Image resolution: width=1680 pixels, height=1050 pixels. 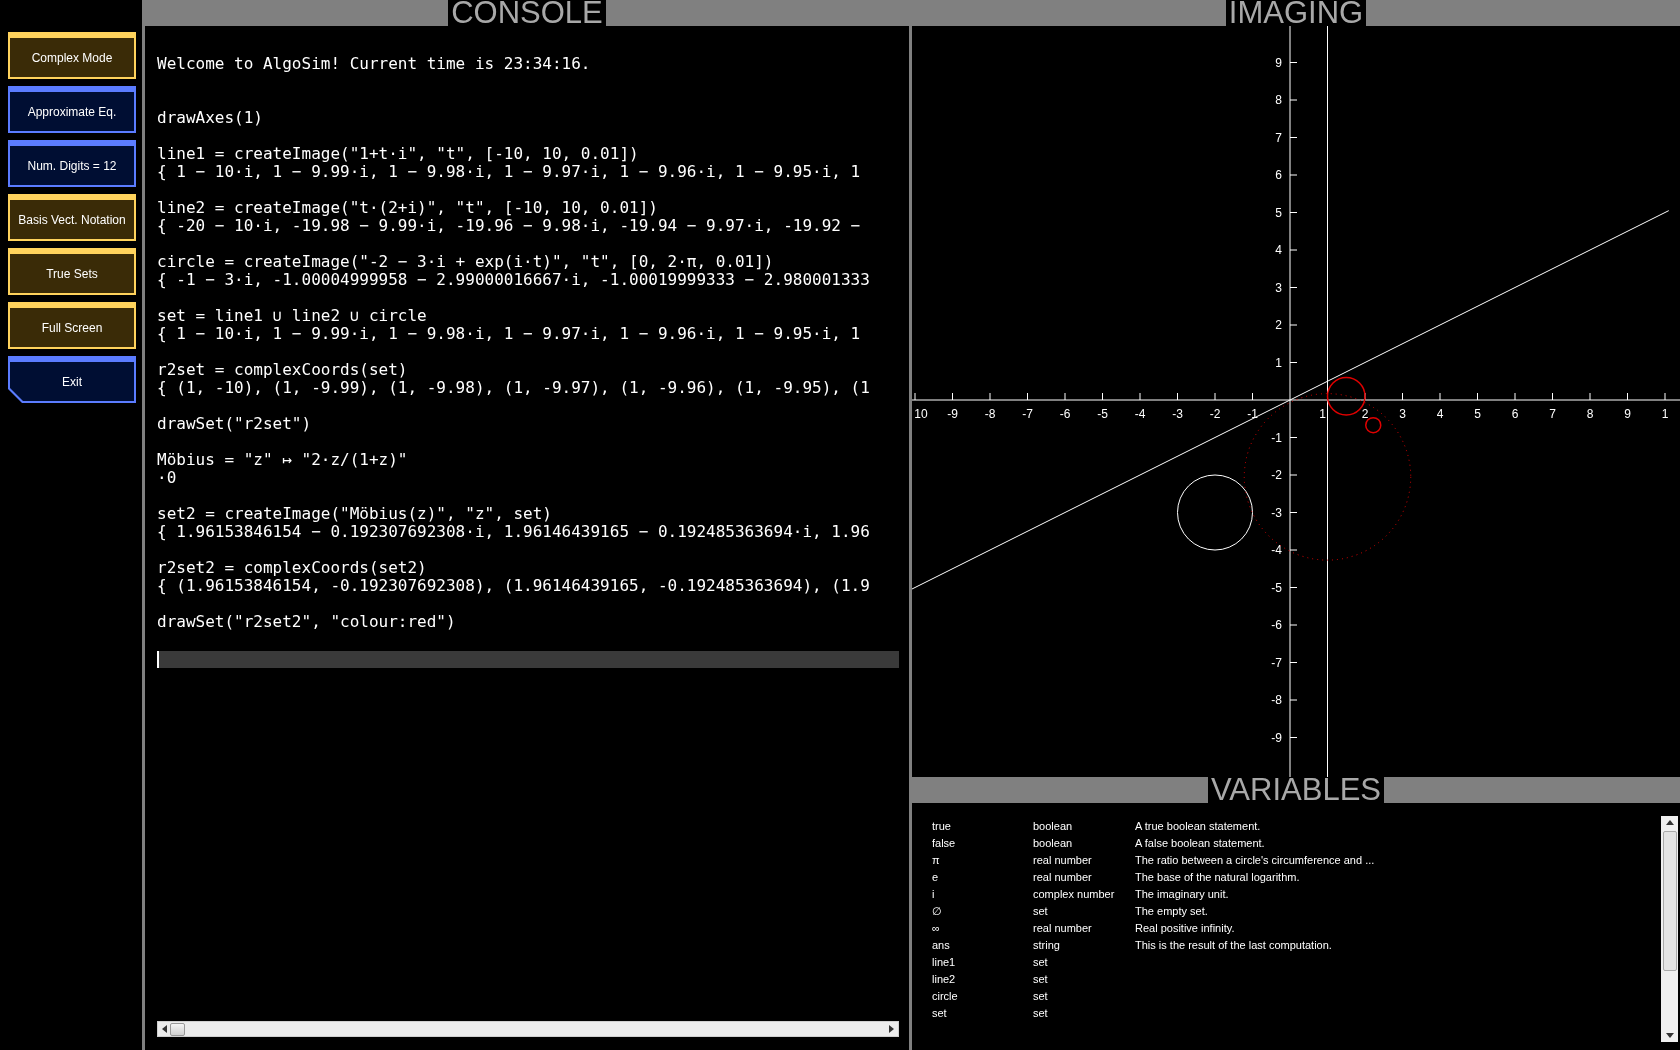 What do you see at coordinates (1278, 175) in the screenshot?
I see `y-tick-label: 6` at bounding box center [1278, 175].